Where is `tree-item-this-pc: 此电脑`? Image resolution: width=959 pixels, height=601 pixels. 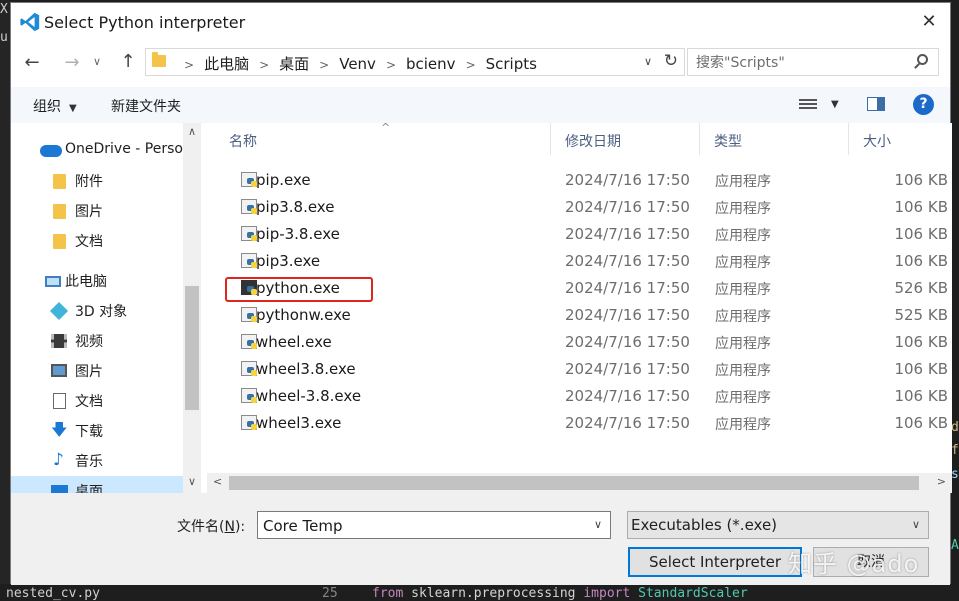
tree-item-this-pc: 此电脑 is located at coordinates (97, 281).